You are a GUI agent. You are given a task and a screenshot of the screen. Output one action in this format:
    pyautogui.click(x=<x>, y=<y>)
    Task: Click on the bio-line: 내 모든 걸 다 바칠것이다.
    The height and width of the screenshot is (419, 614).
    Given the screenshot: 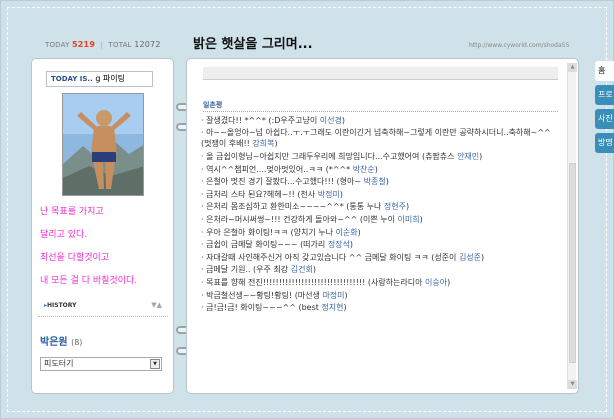 What is the action you would take?
    pyautogui.click(x=89, y=281)
    